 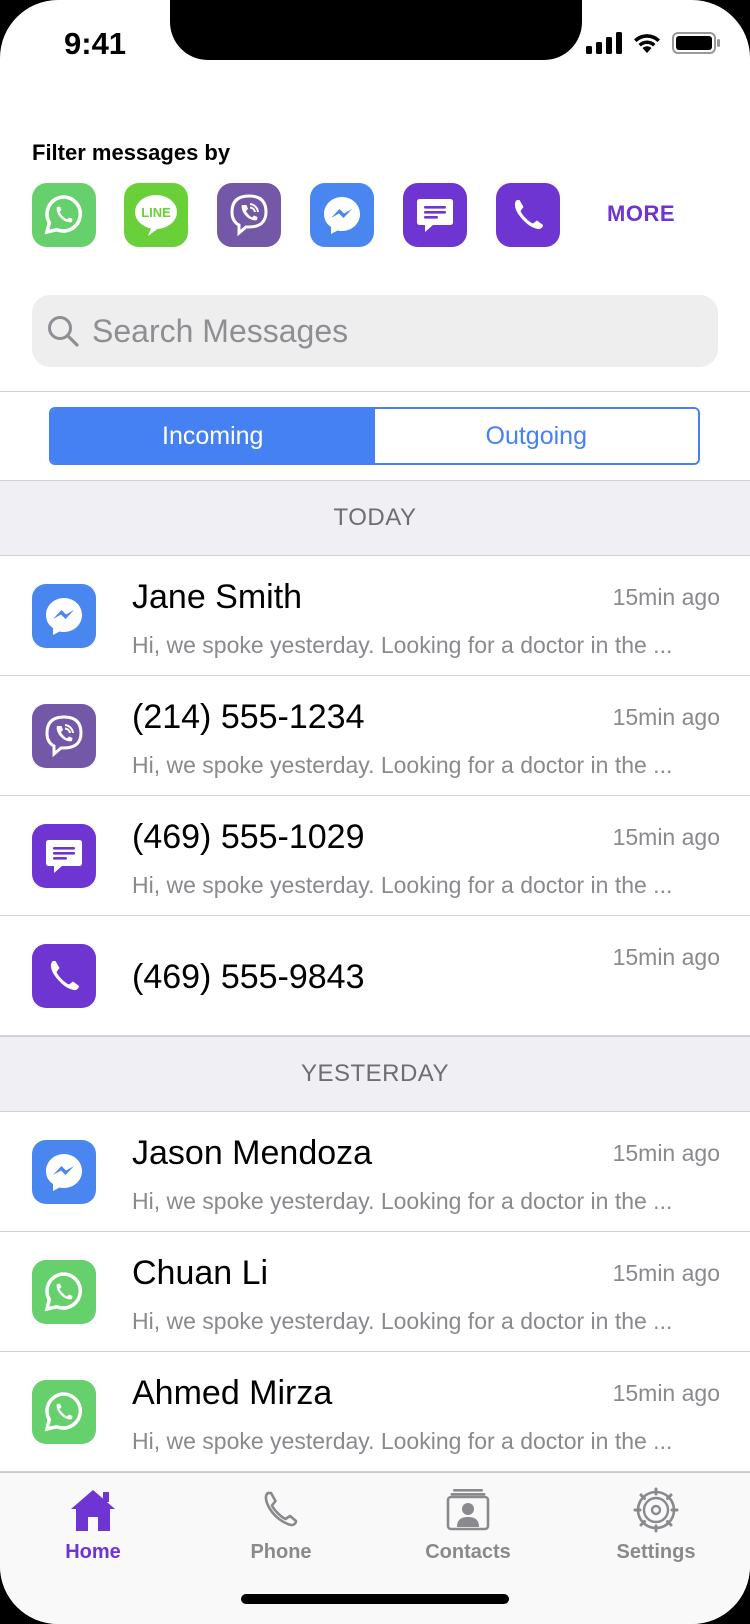 What do you see at coordinates (696, 43) in the screenshot?
I see `battery-icon` at bounding box center [696, 43].